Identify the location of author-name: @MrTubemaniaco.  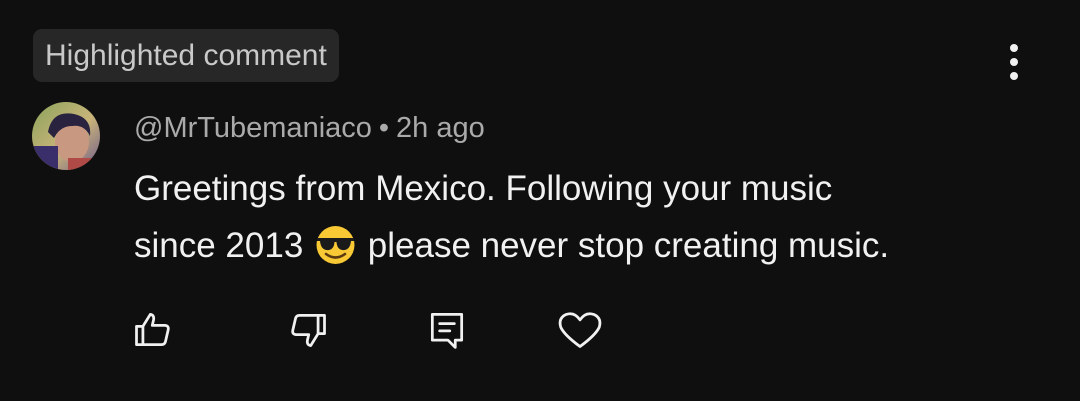
(253, 128).